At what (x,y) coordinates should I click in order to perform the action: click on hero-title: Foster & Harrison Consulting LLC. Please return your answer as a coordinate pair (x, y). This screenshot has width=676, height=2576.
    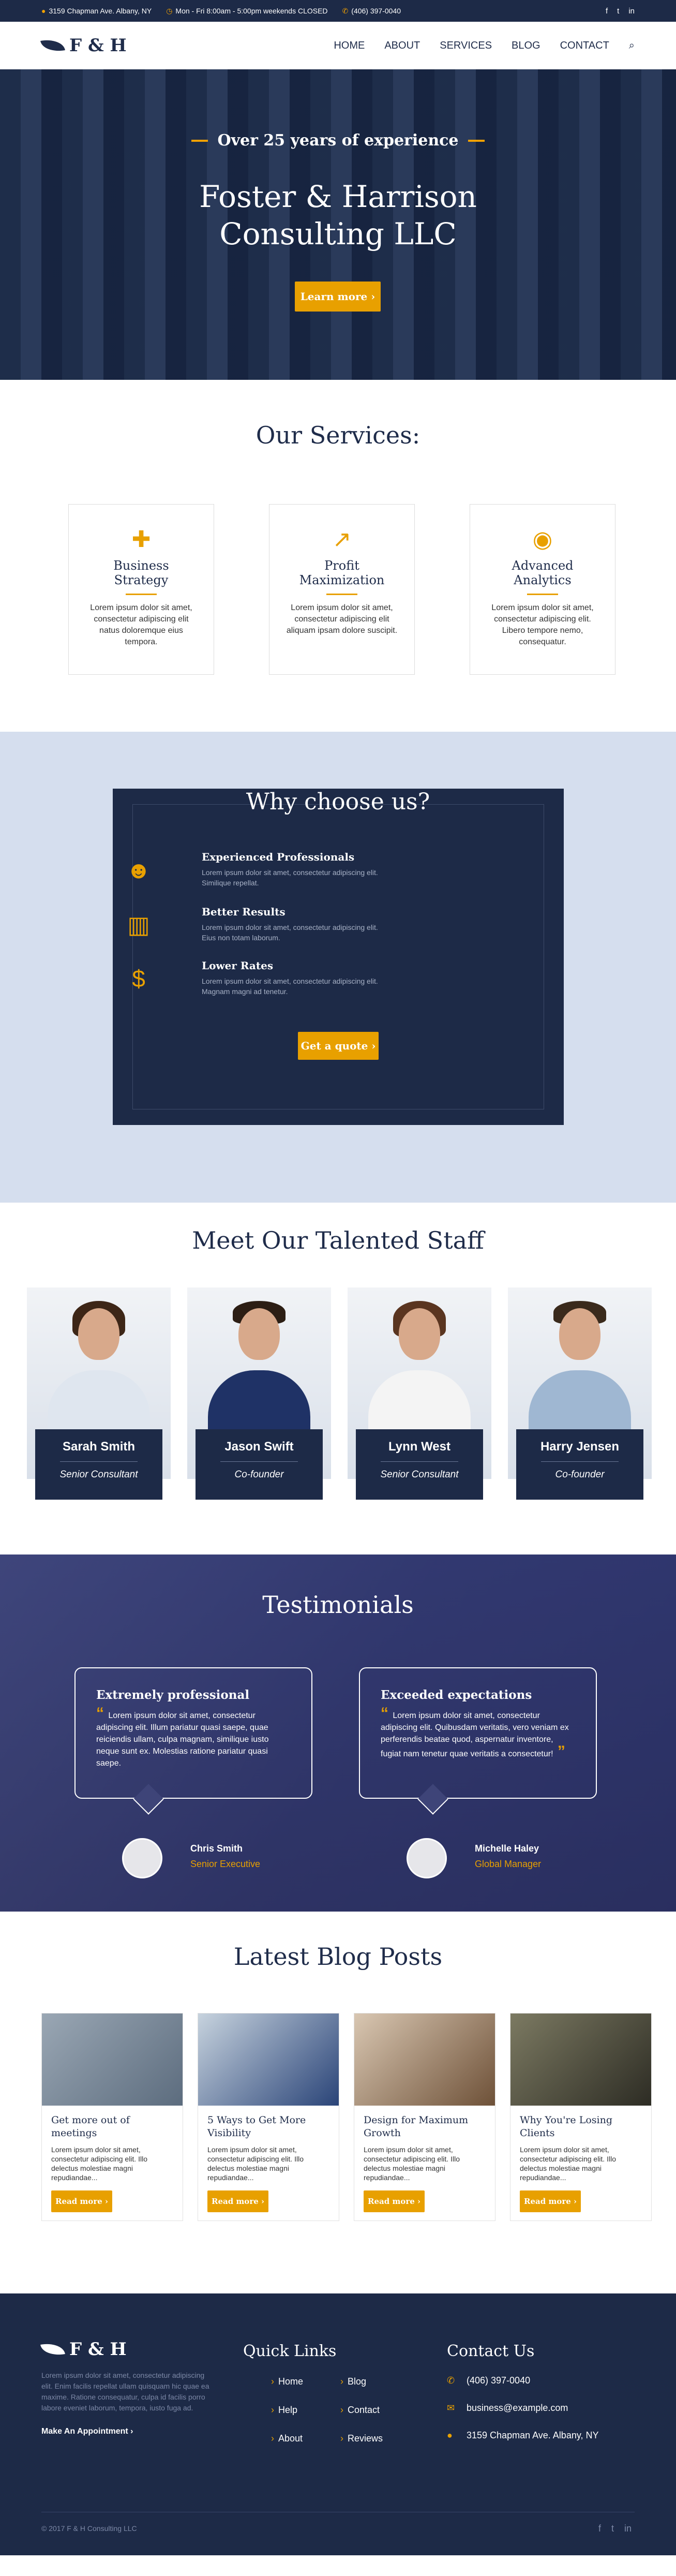
    Looking at the image, I should click on (338, 215).